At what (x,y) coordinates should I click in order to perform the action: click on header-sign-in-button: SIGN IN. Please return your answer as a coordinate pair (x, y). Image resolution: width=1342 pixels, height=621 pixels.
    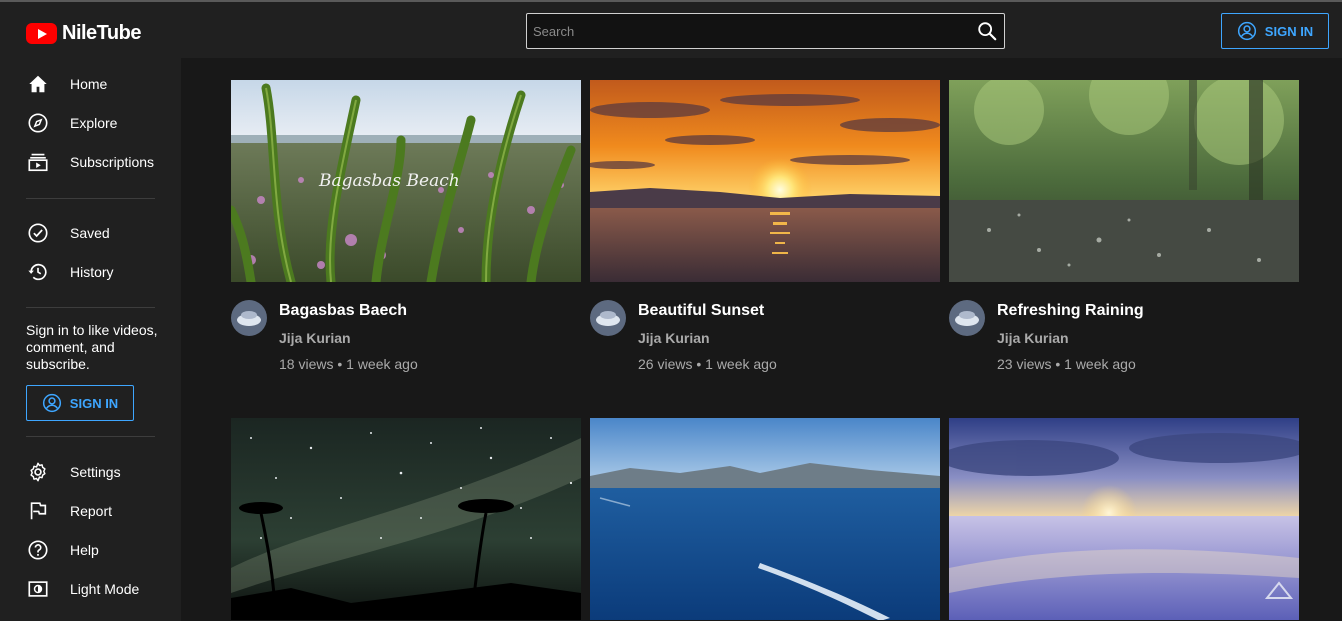
    Looking at the image, I should click on (1275, 31).